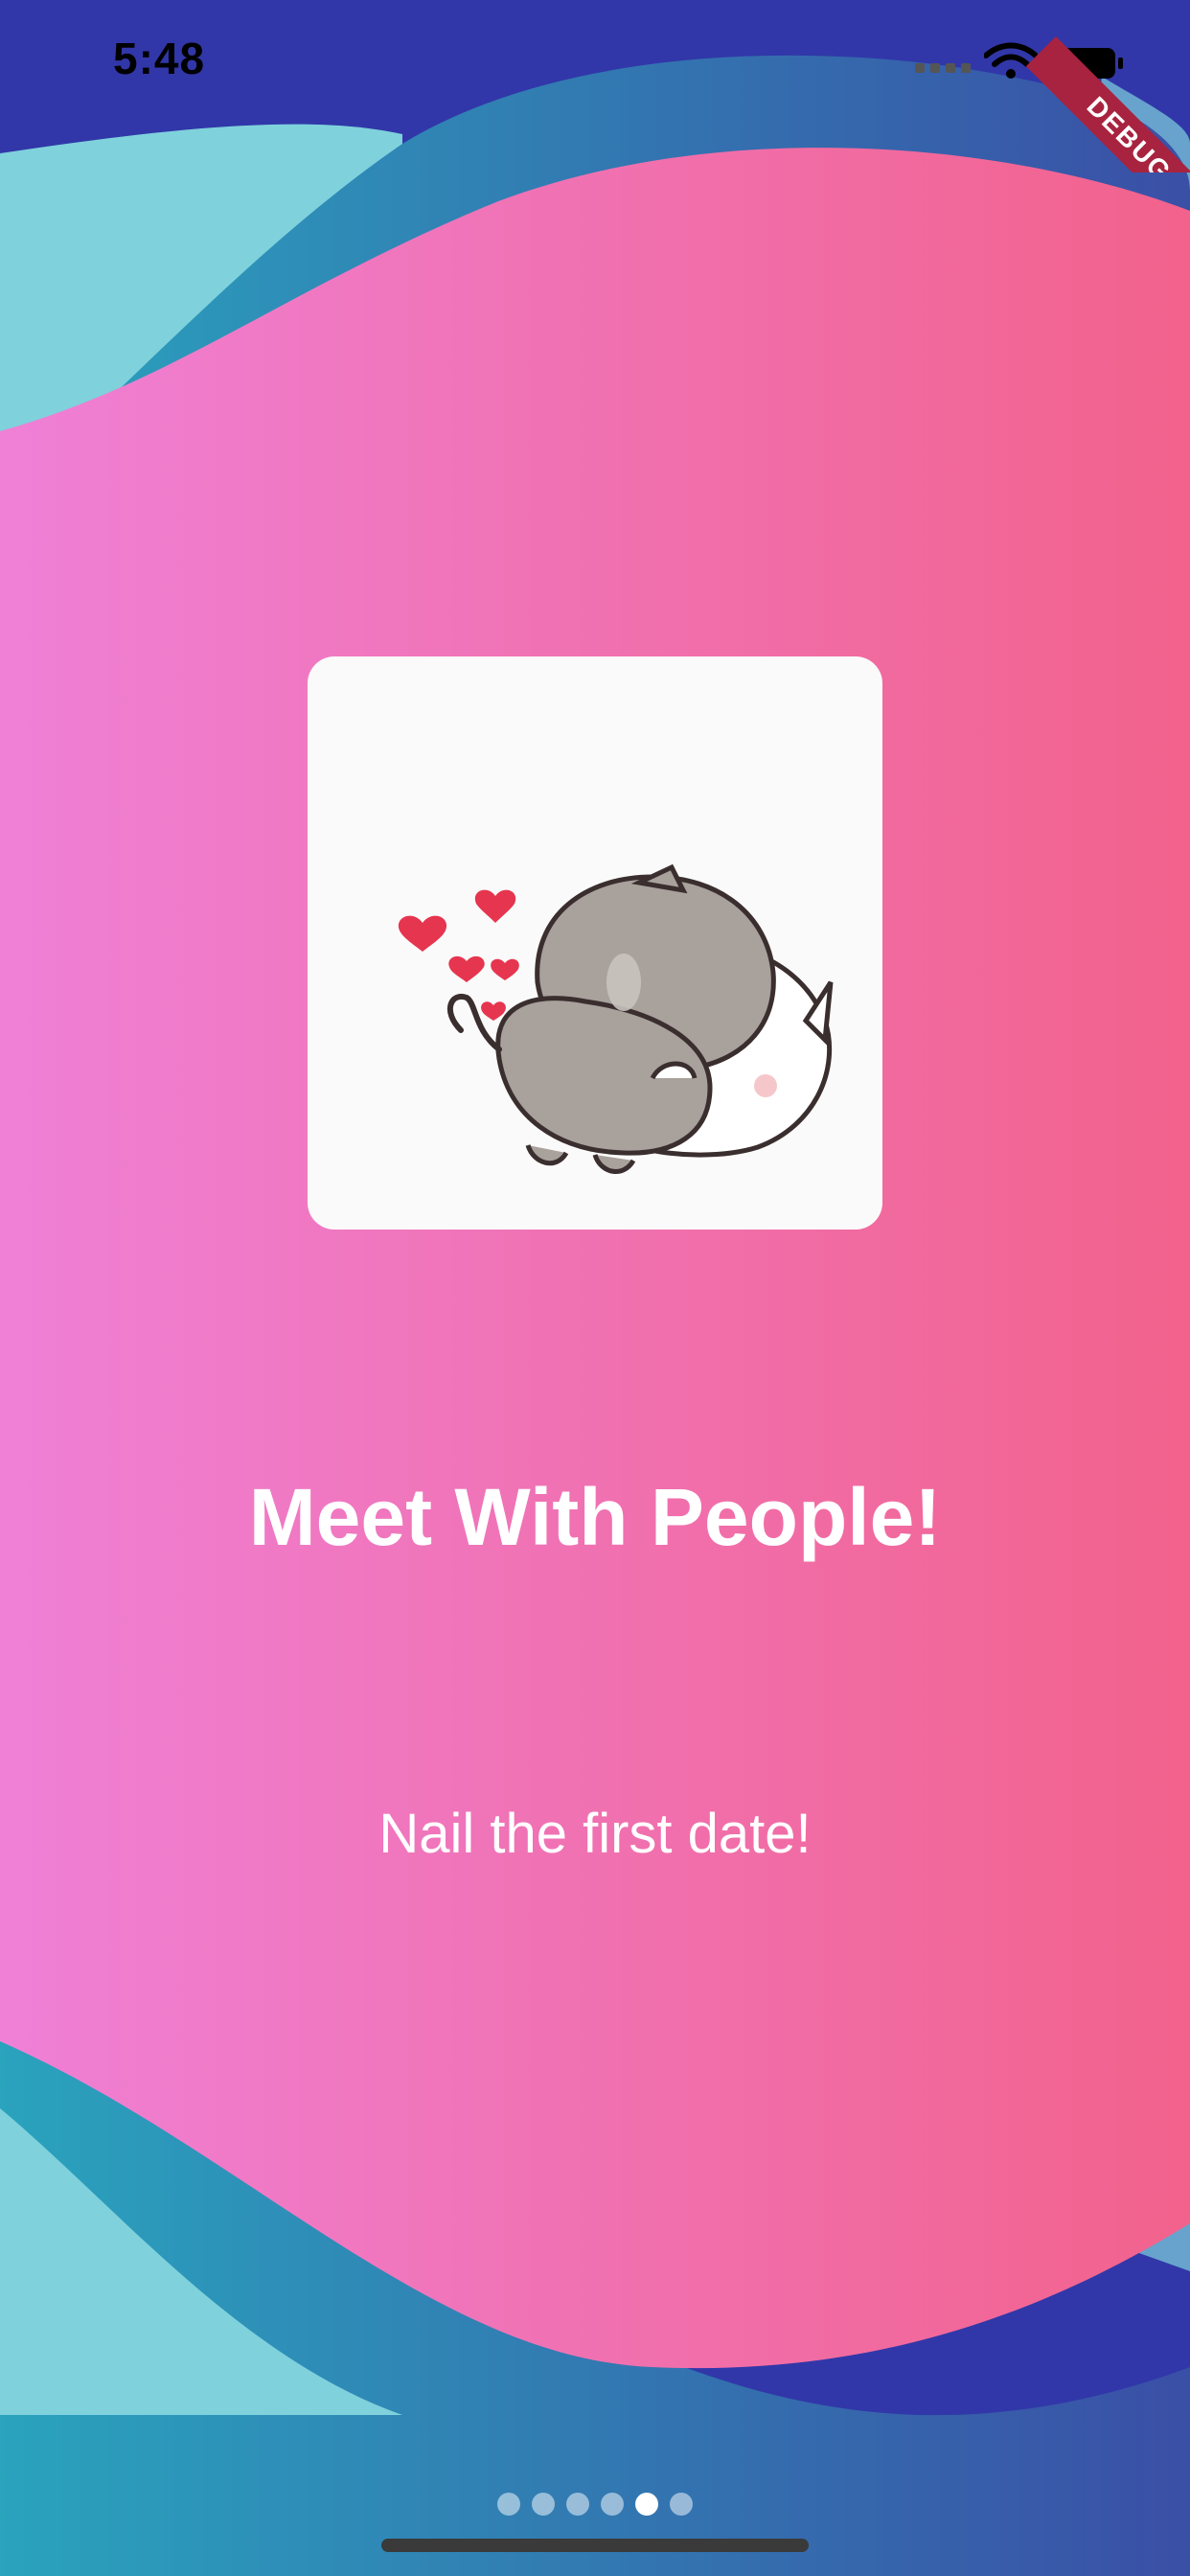  I want to click on onboarding-title: Meet With People!, so click(595, 1517).